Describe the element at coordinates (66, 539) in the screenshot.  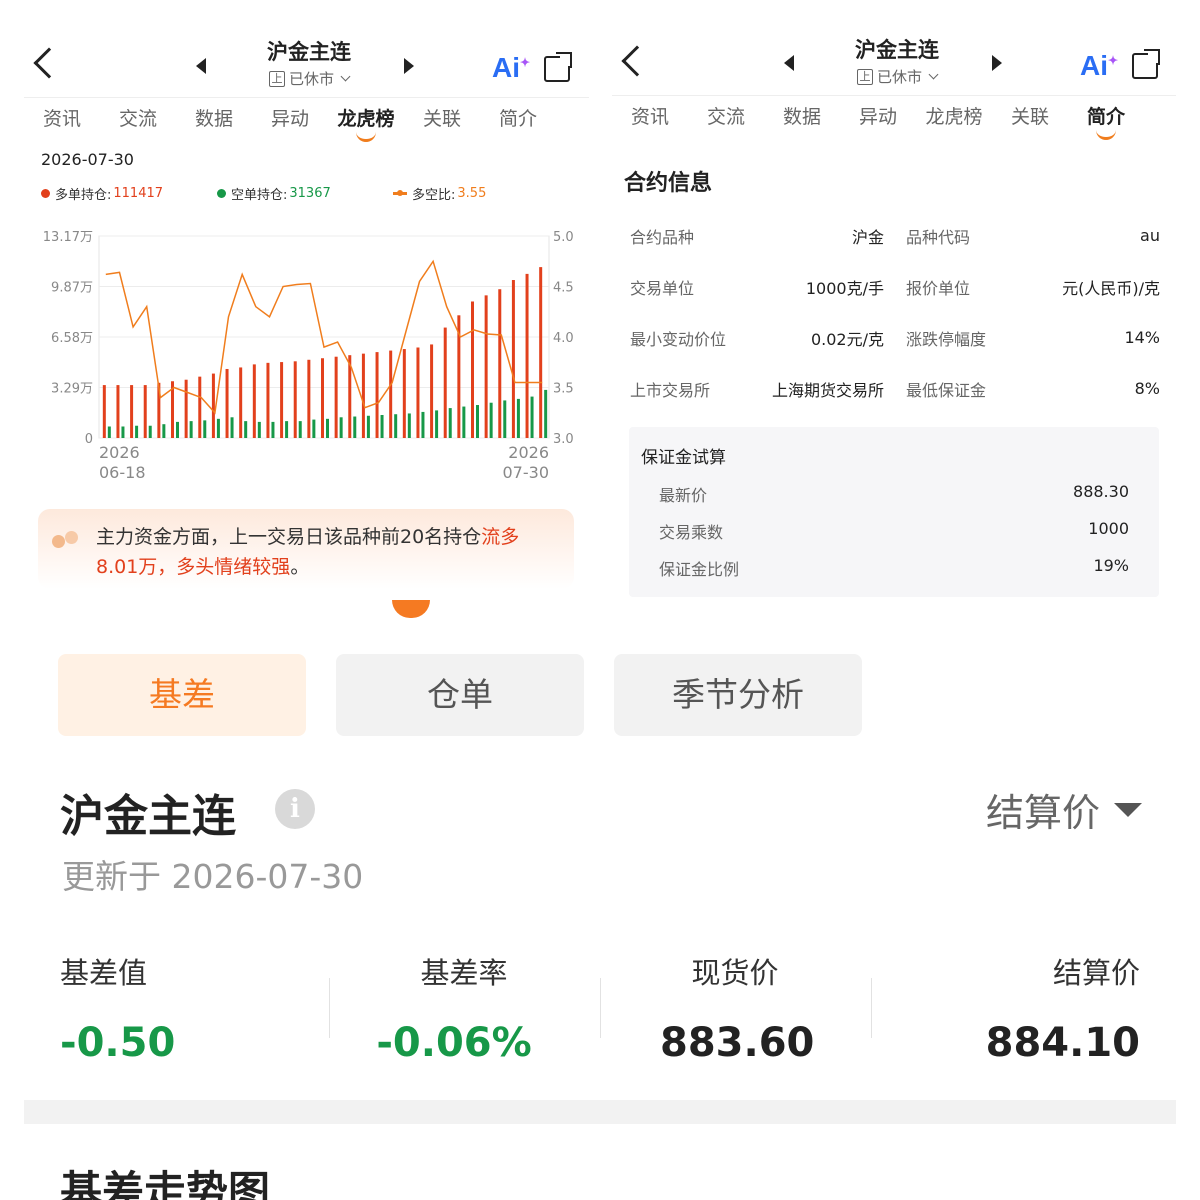
I see `quote-icon` at that location.